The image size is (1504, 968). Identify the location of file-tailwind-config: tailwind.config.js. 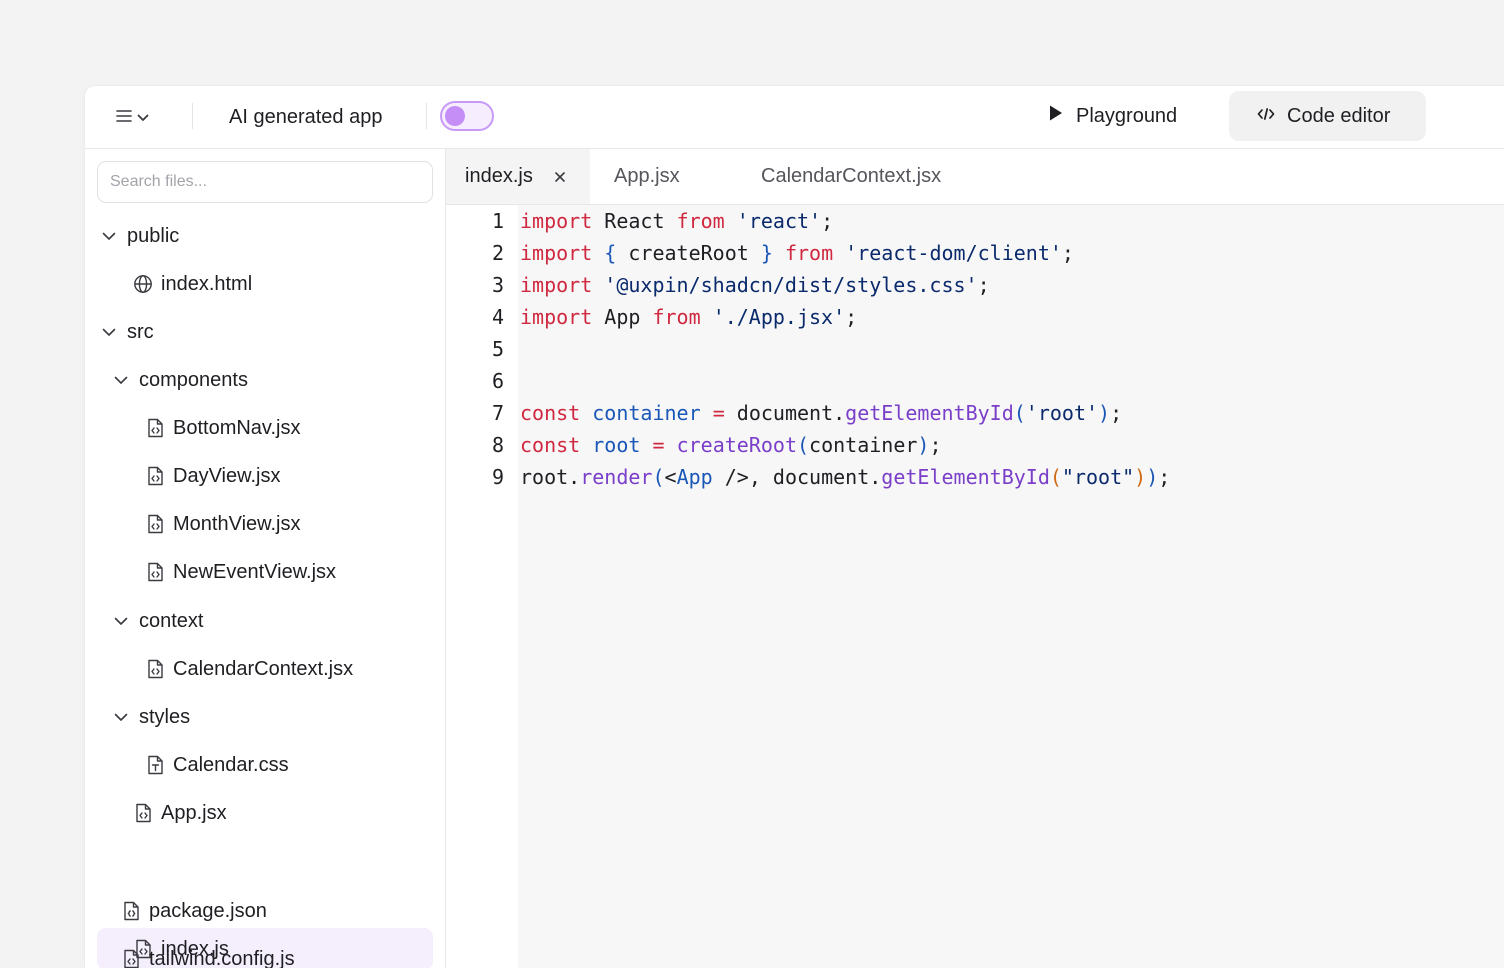
(208, 953).